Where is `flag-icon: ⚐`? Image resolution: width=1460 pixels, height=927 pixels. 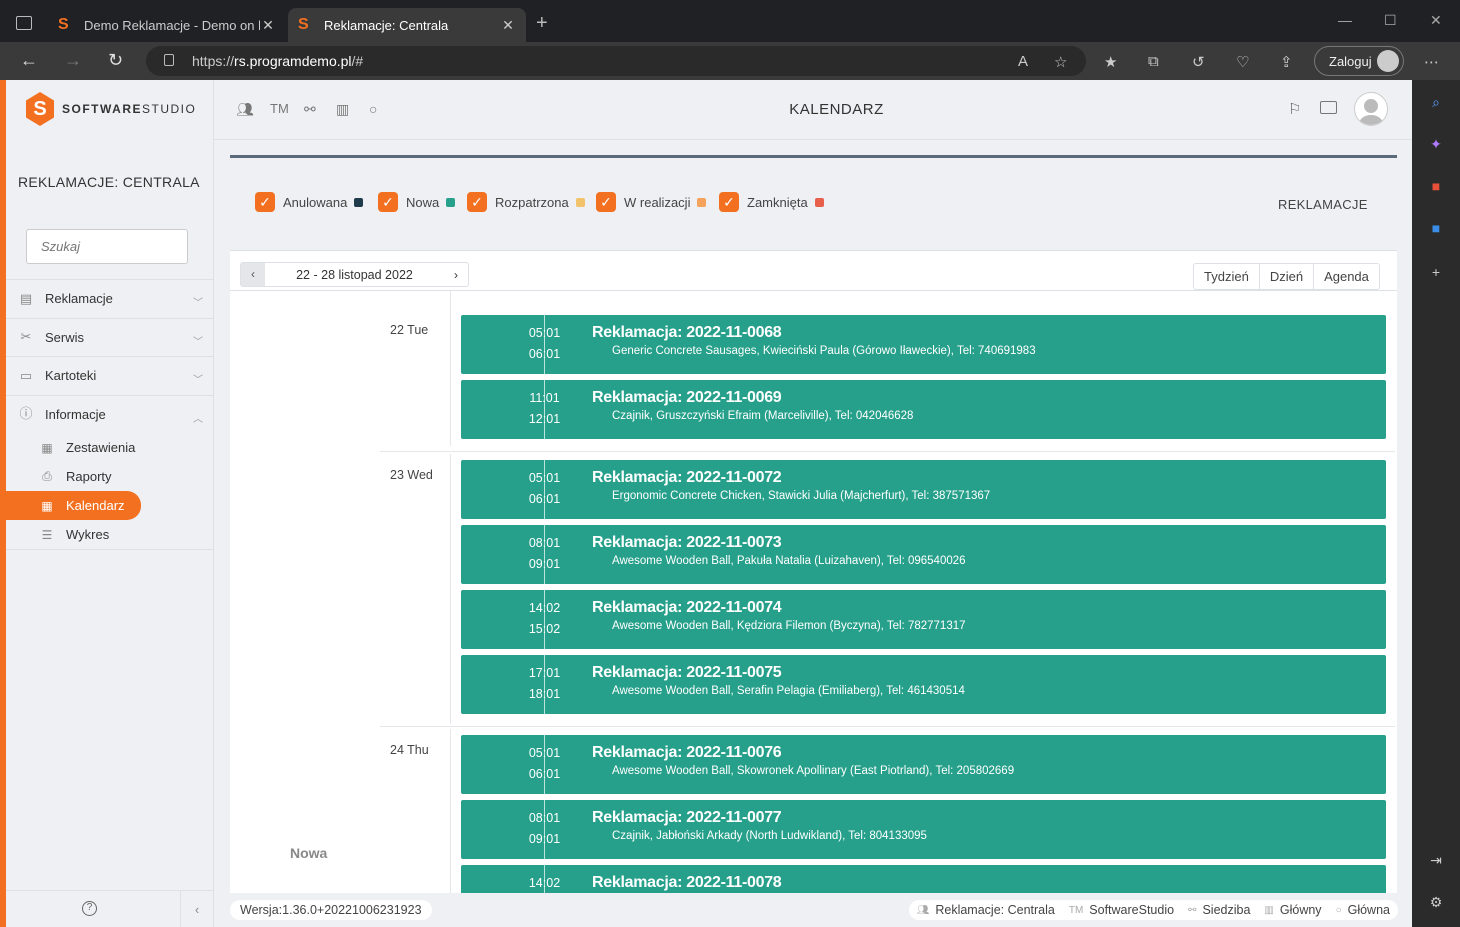 flag-icon: ⚐ is located at coordinates (1294, 109).